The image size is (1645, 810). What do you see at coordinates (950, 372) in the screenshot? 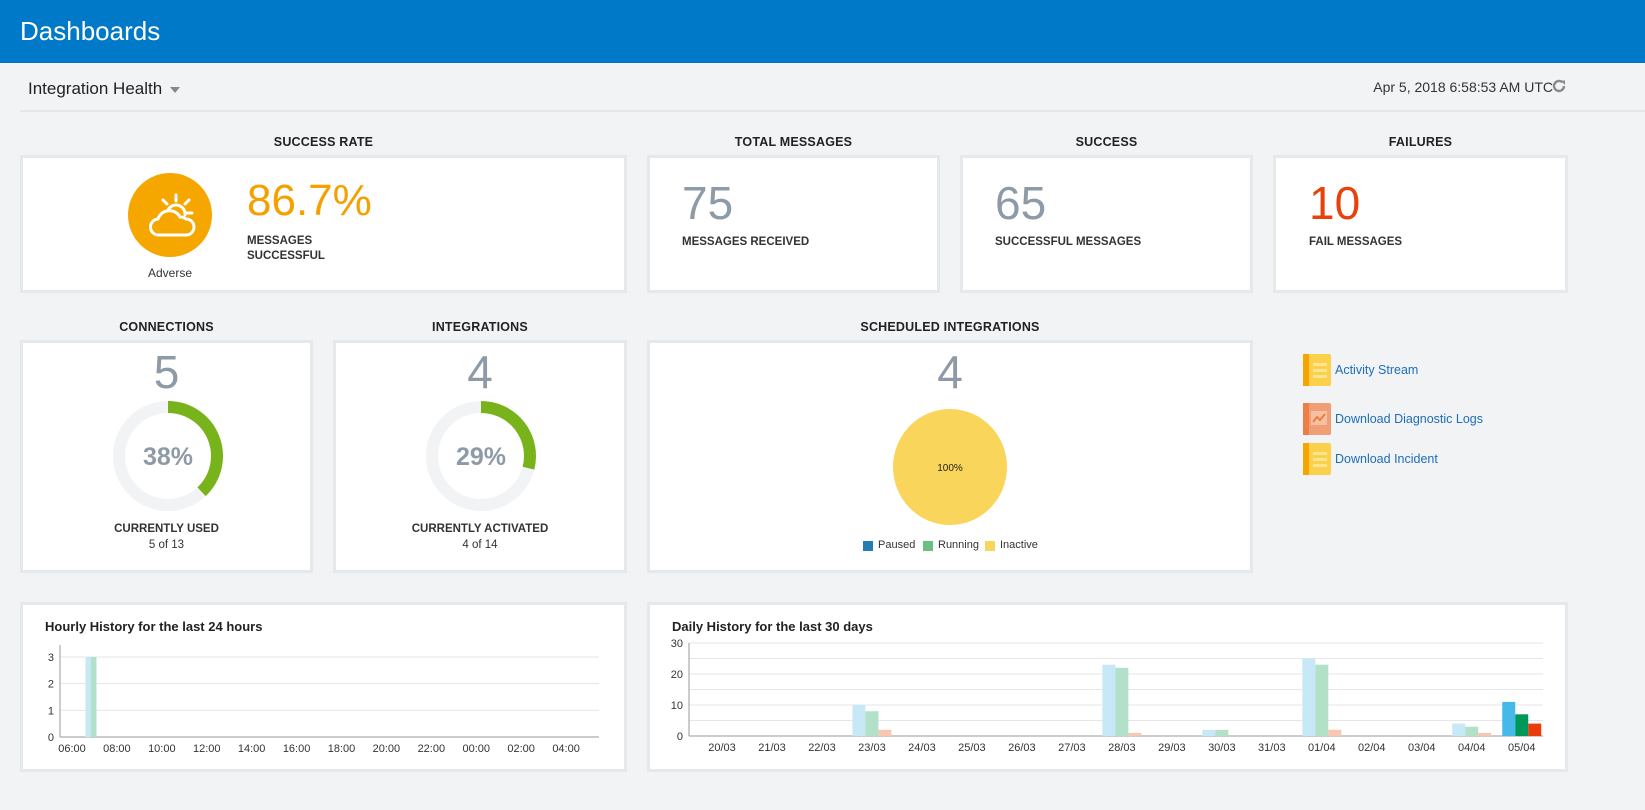
I see `scheduled-value: 4` at bounding box center [950, 372].